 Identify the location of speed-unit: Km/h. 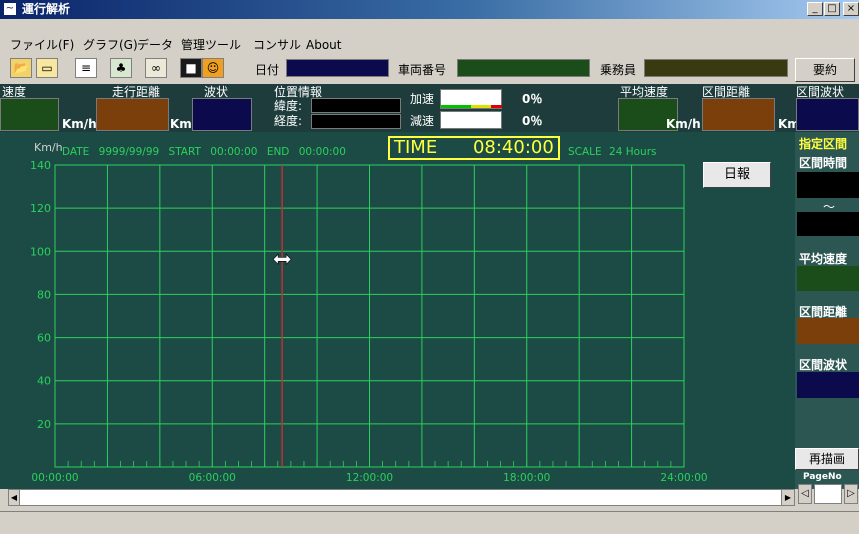
(79, 124).